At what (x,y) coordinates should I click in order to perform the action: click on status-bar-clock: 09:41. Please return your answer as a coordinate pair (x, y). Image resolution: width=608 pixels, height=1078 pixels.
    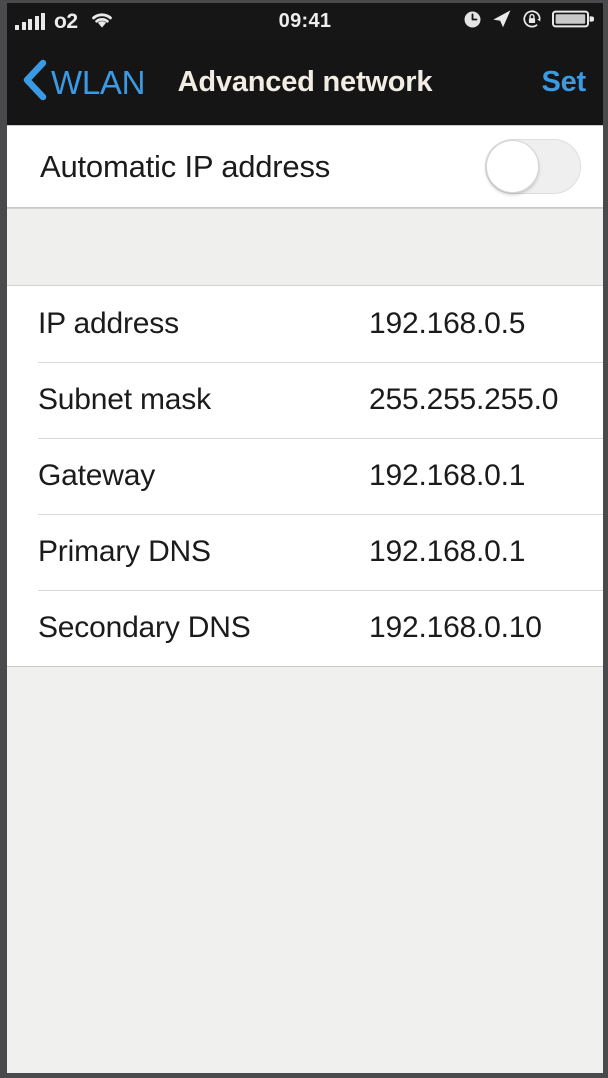
    Looking at the image, I should click on (305, 21).